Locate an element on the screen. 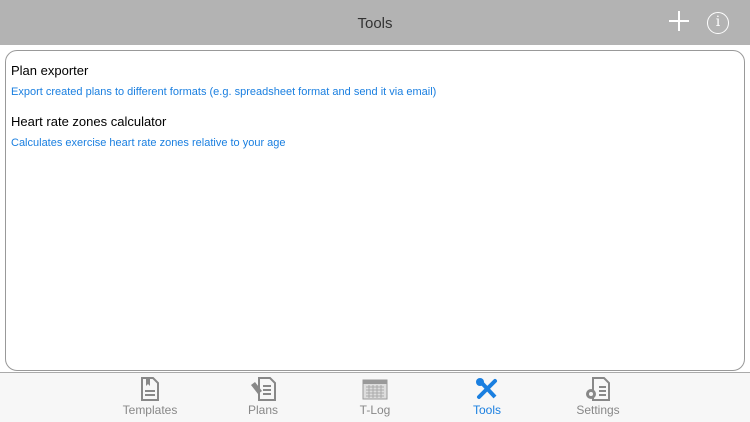 The width and height of the screenshot is (750, 422). tool-title: Plan exporter is located at coordinates (50, 70).